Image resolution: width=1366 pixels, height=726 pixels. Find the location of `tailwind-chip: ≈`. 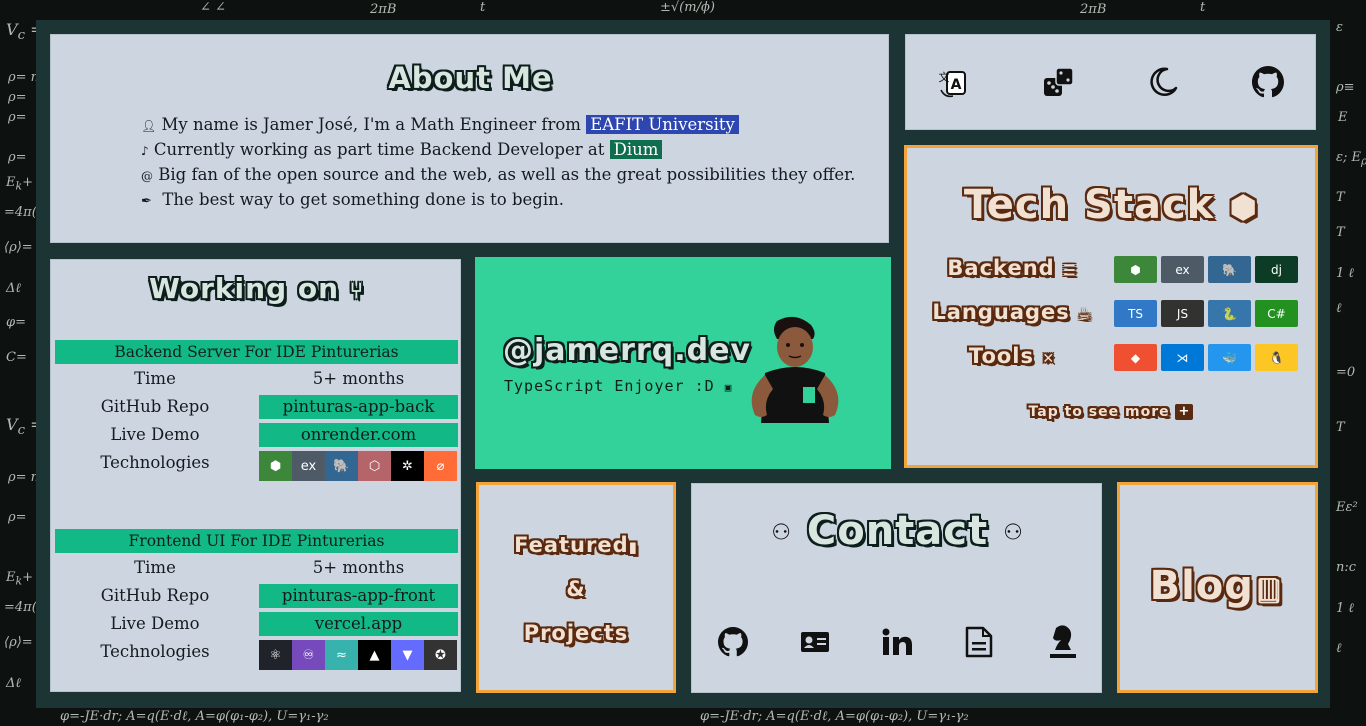

tailwind-chip: ≈ is located at coordinates (341, 655).